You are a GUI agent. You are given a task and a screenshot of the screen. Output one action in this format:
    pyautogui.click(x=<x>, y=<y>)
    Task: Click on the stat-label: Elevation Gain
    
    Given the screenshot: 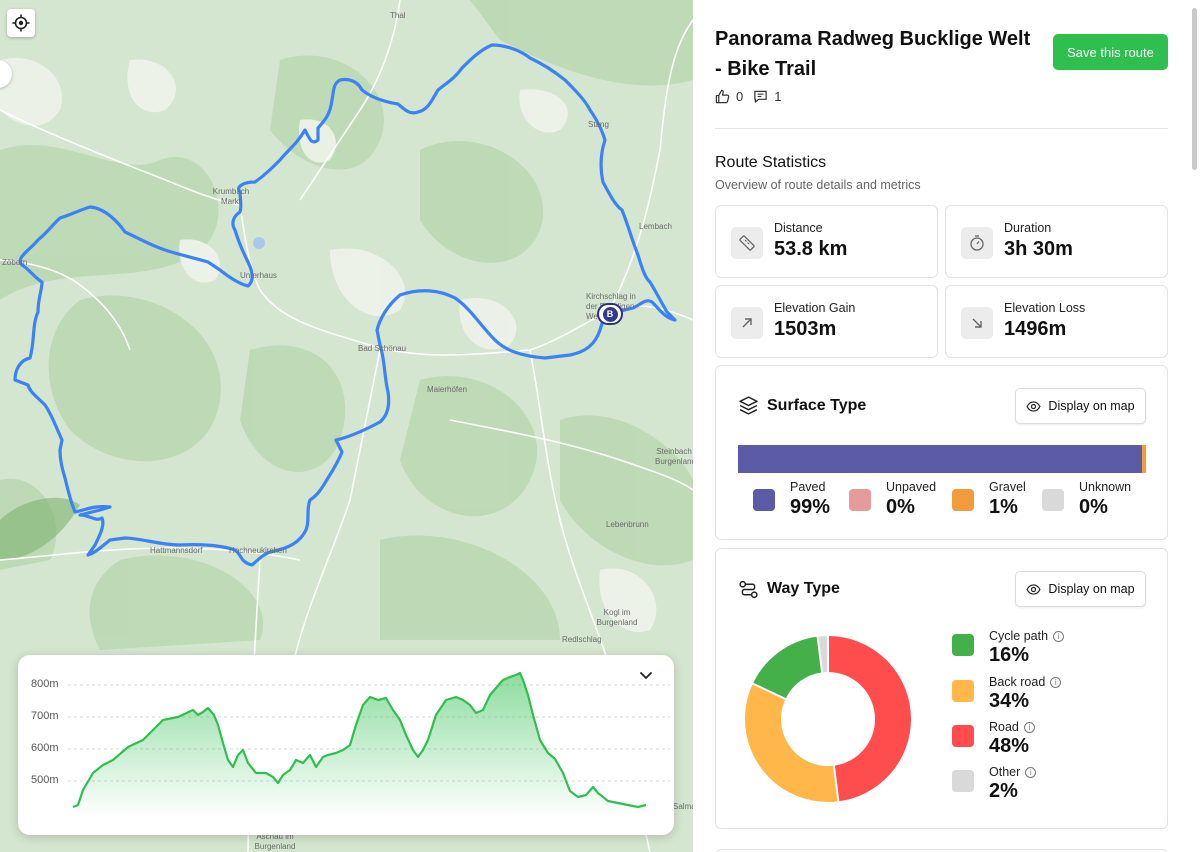 What is the action you would take?
    pyautogui.click(x=815, y=308)
    